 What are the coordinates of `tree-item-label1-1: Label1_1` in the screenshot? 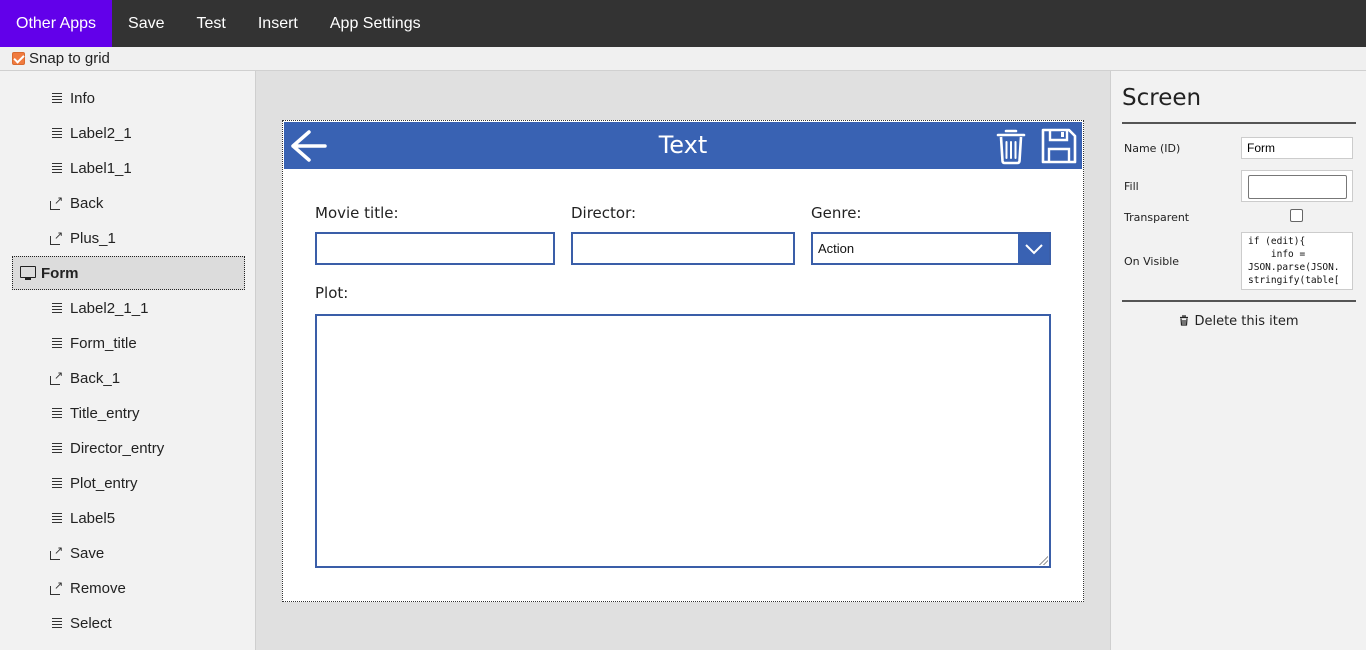 It's located at (90, 168).